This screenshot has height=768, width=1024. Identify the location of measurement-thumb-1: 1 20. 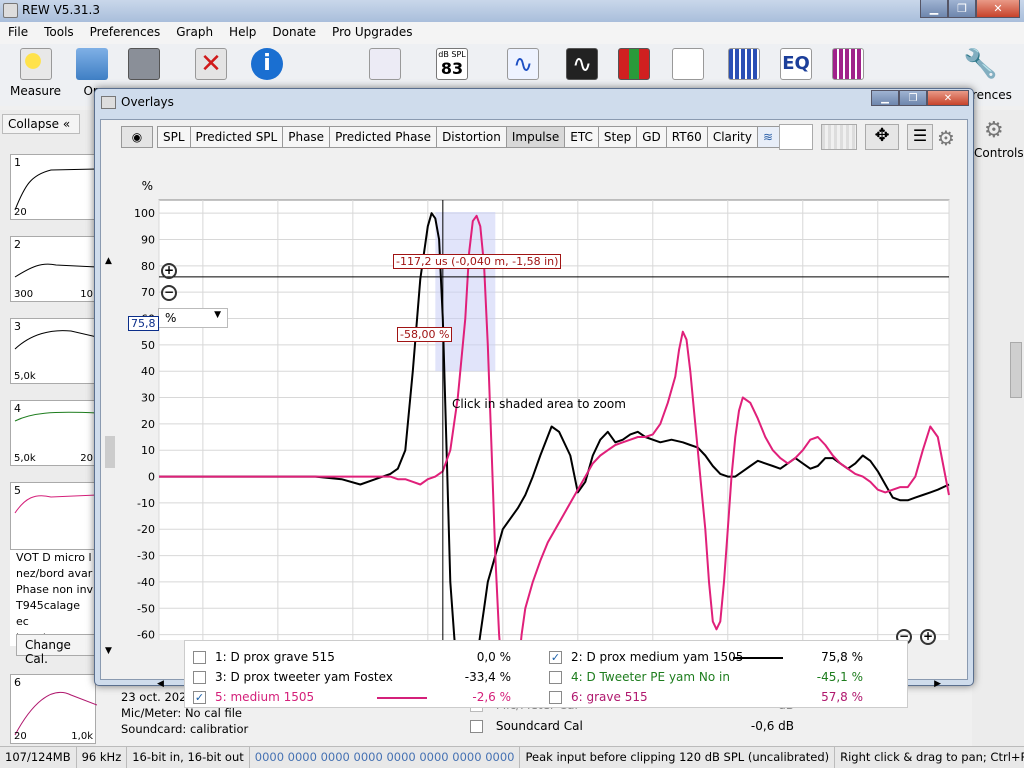
(54, 187).